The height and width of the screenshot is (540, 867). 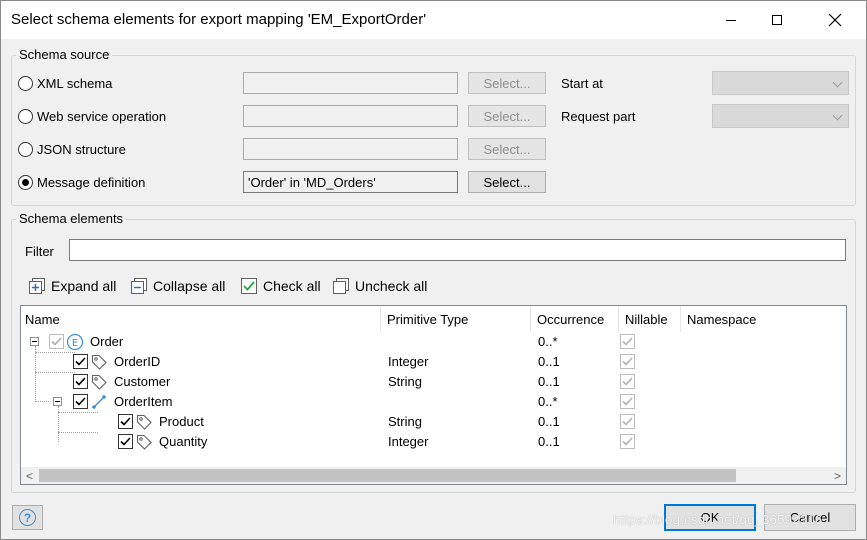 What do you see at coordinates (102, 116) in the screenshot?
I see `radio-label: Web service operation` at bounding box center [102, 116].